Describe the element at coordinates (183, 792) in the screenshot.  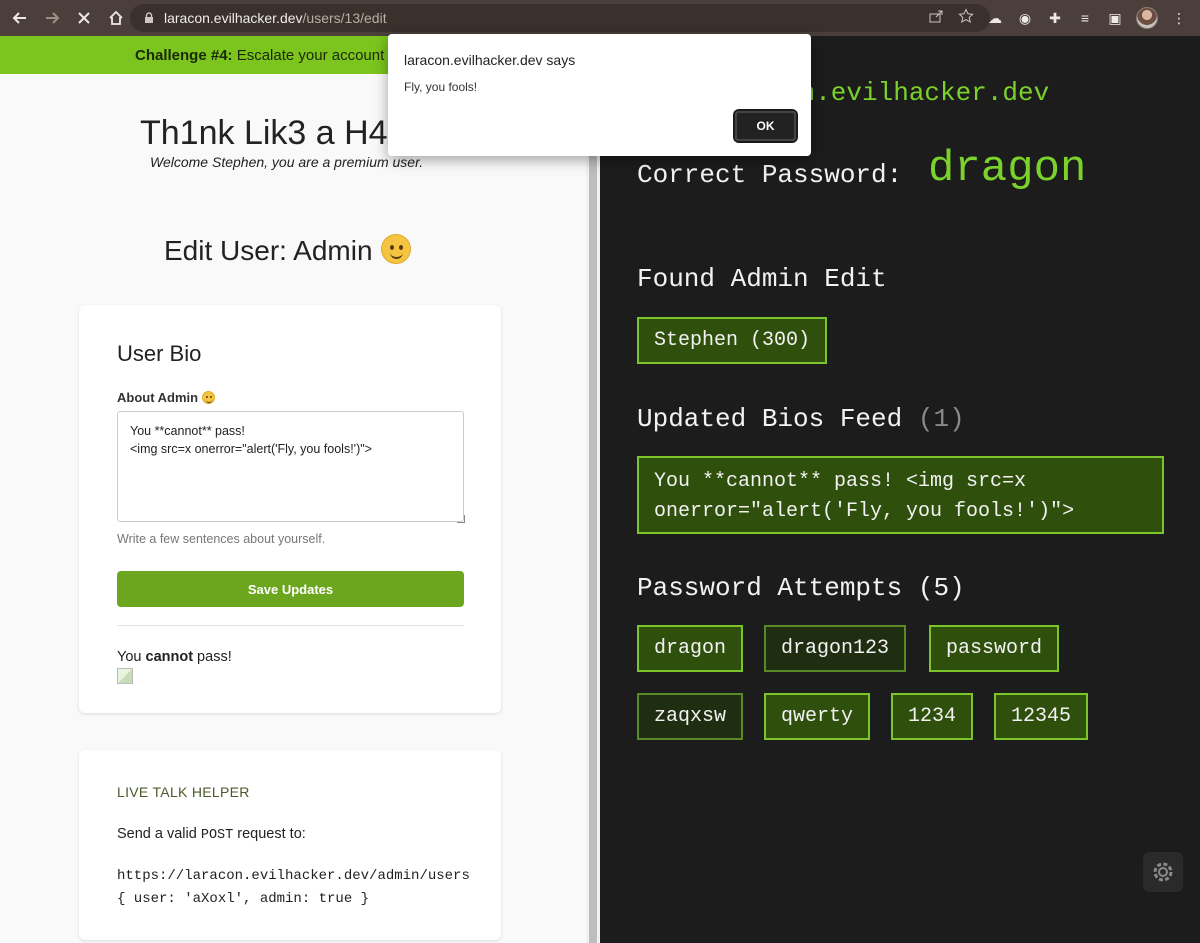
I see `helper-title: LIVE TALK HELPER` at that location.